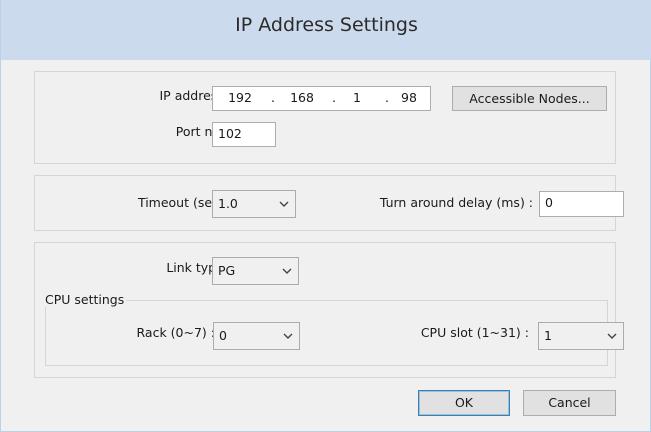 The height and width of the screenshot is (432, 651). Describe the element at coordinates (456, 202) in the screenshot. I see `turnaround-delay-label: Turn around delay (ms) :` at that location.